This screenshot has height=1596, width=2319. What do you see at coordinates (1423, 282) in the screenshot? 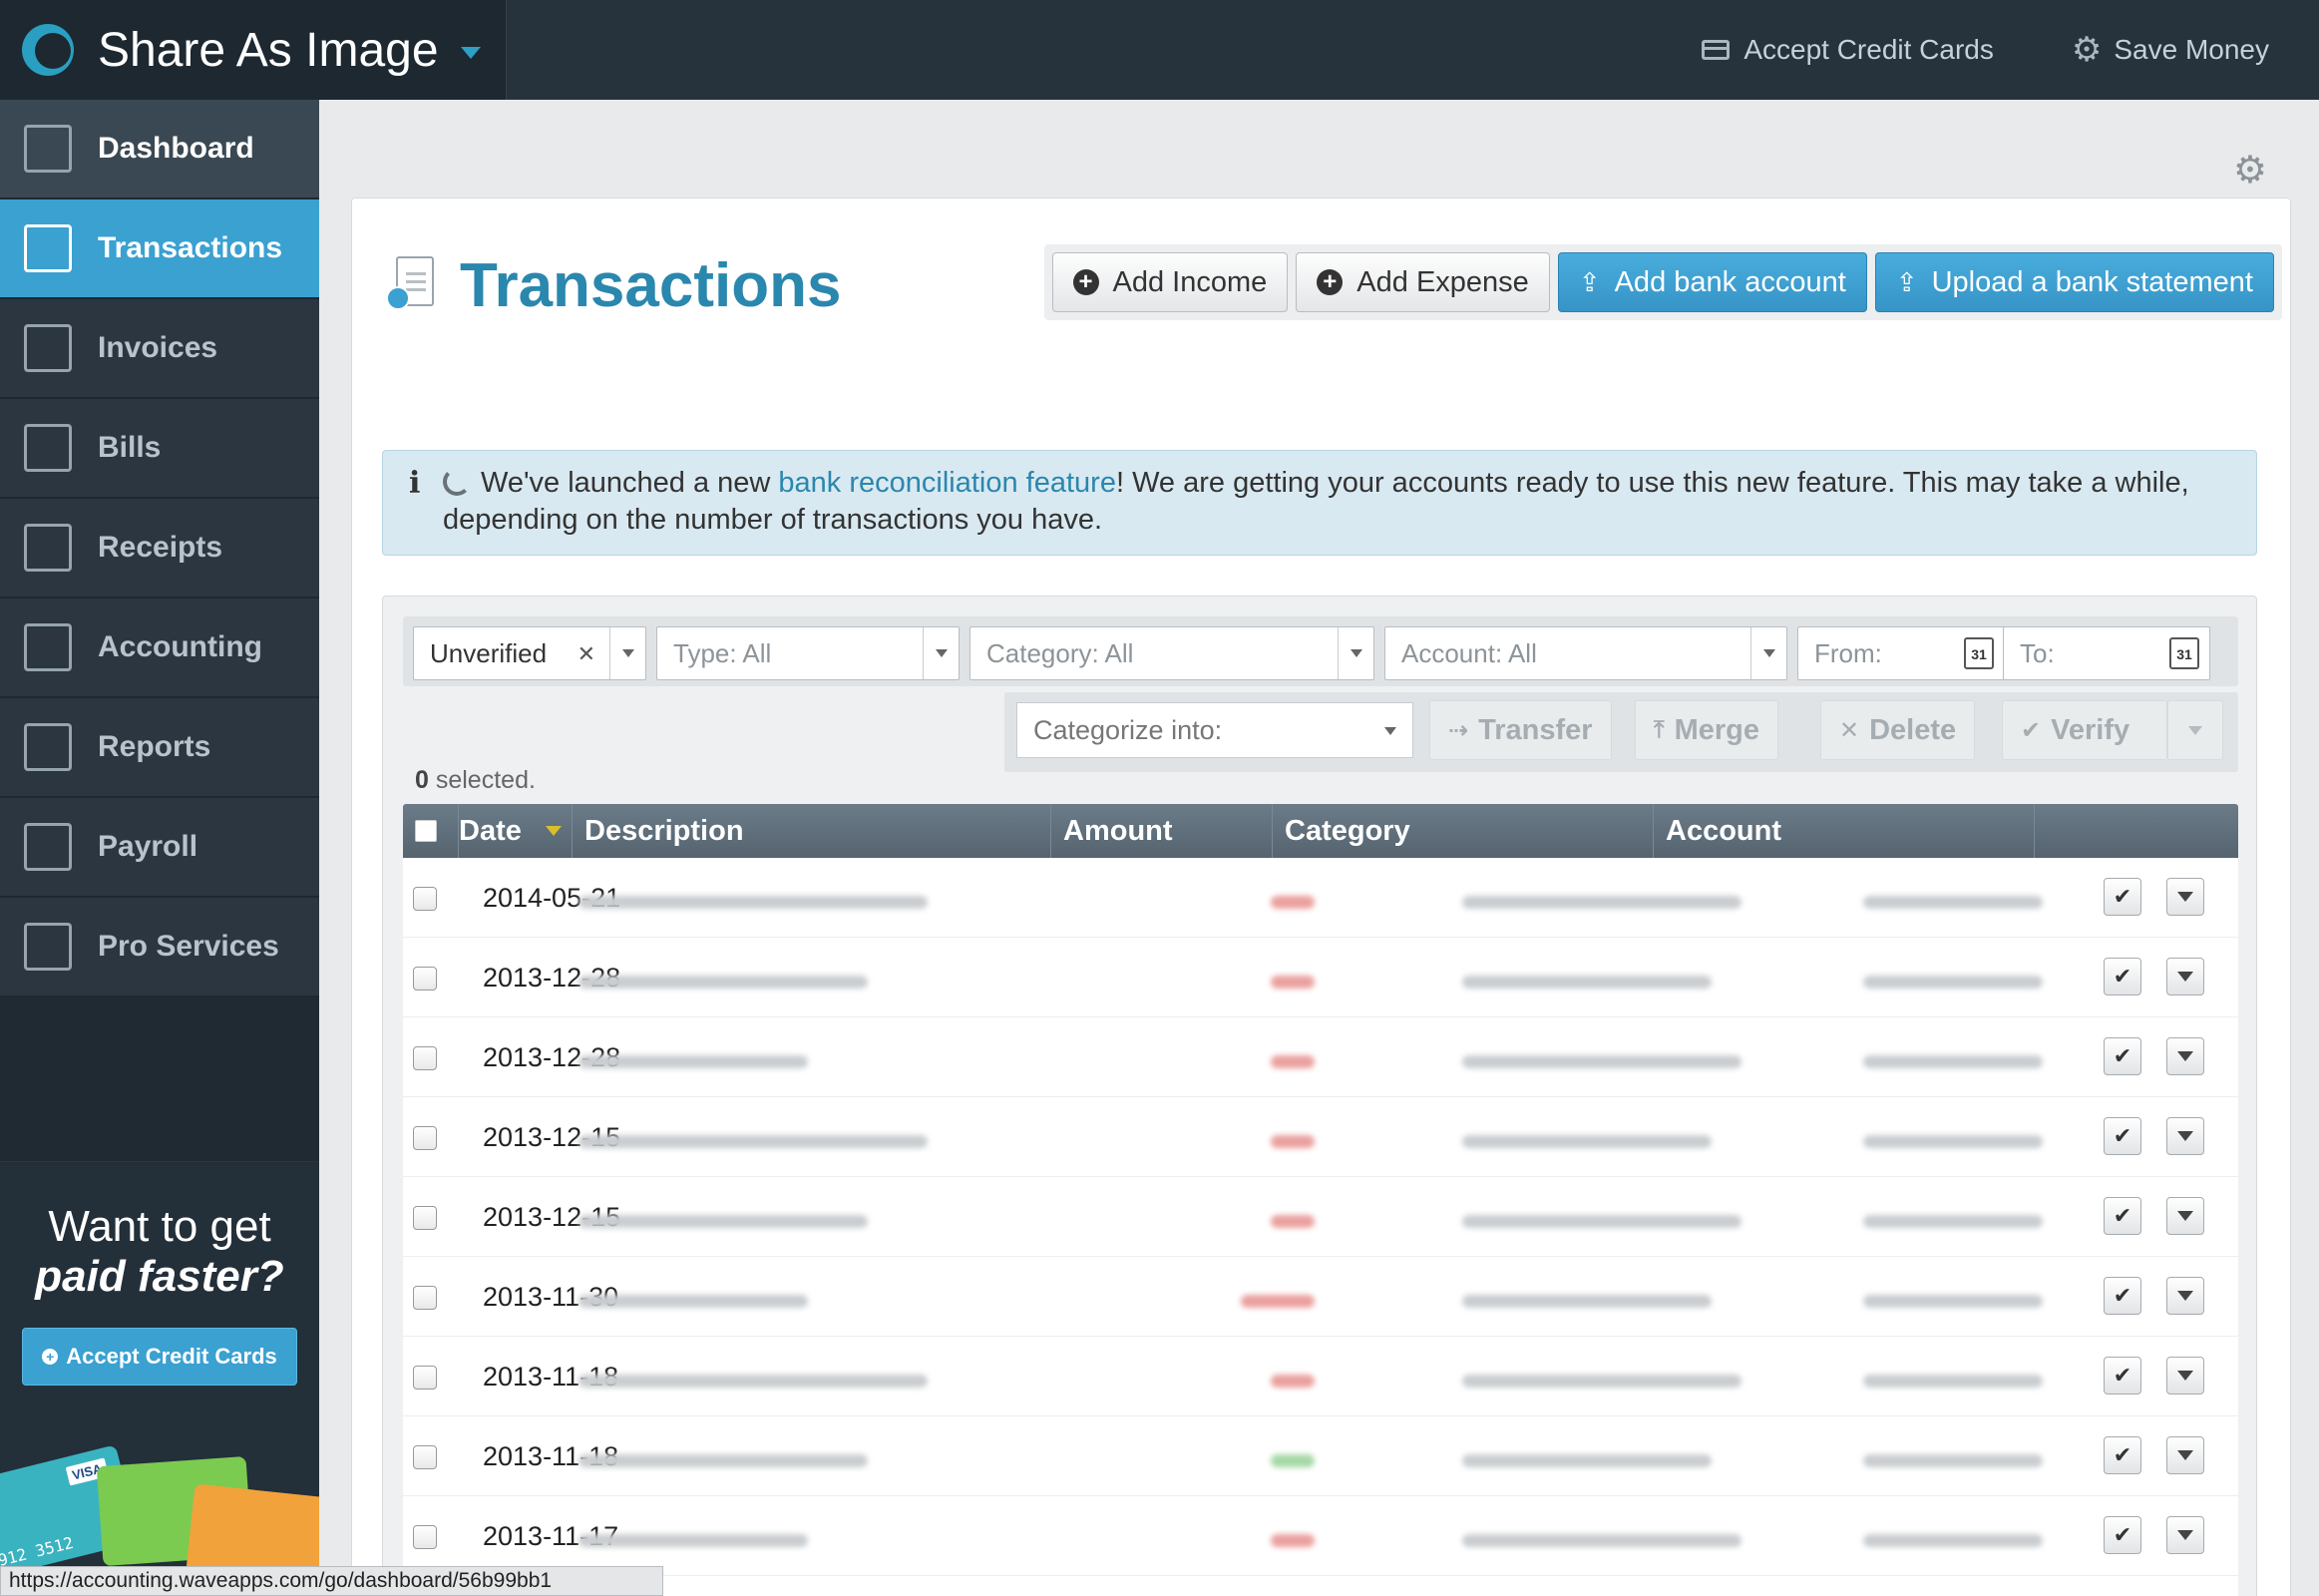
I see `add-expense-button: + Add Expense` at bounding box center [1423, 282].